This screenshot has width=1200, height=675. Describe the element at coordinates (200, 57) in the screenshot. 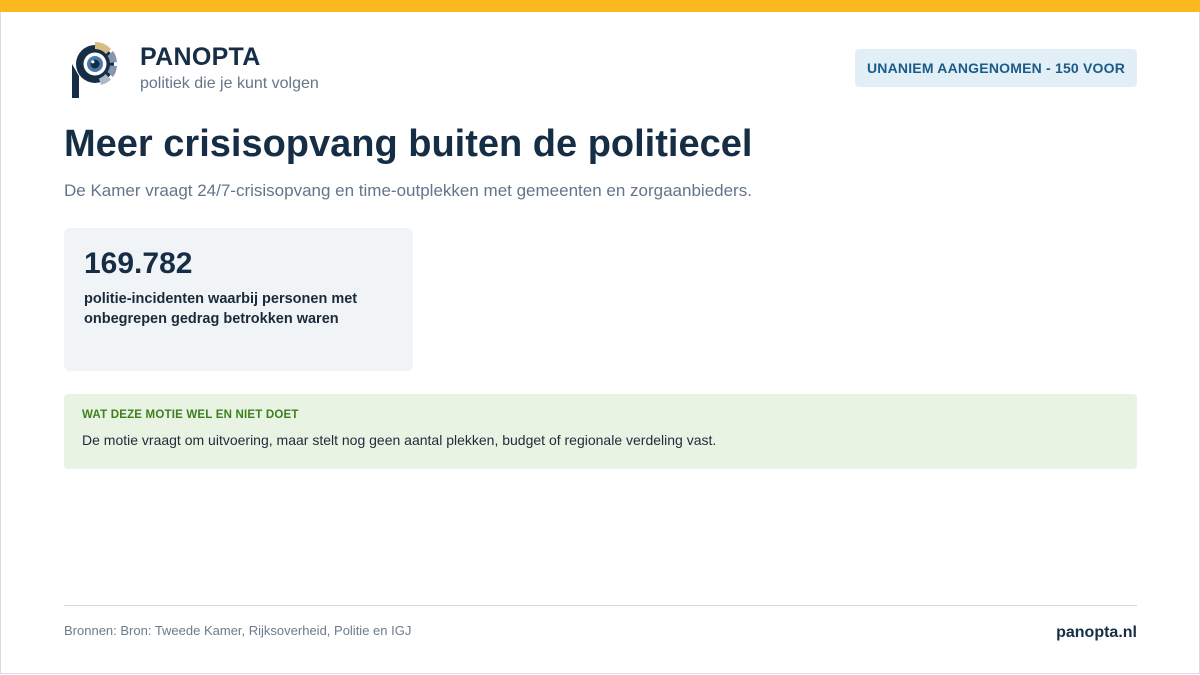

I see `brand-name: PANOPTA` at that location.